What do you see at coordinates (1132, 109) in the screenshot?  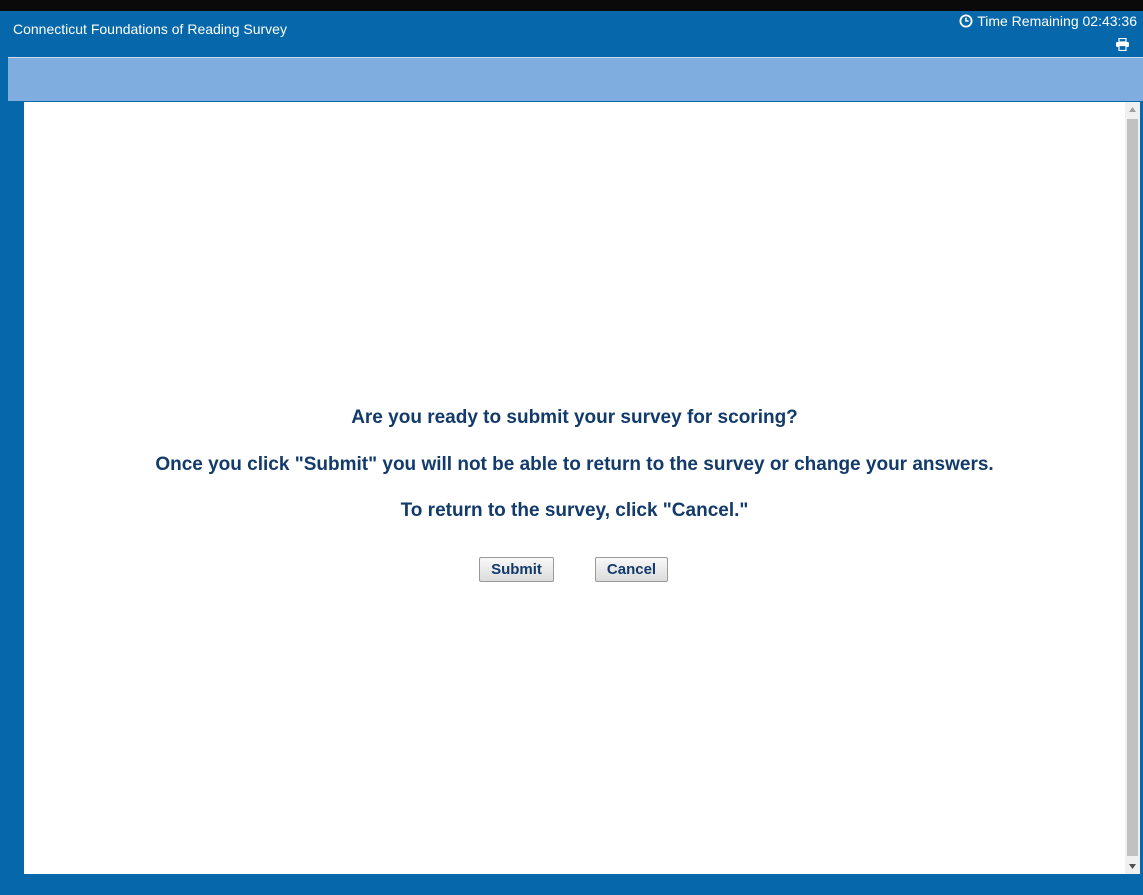 I see `scroll-up-arrow-icon` at bounding box center [1132, 109].